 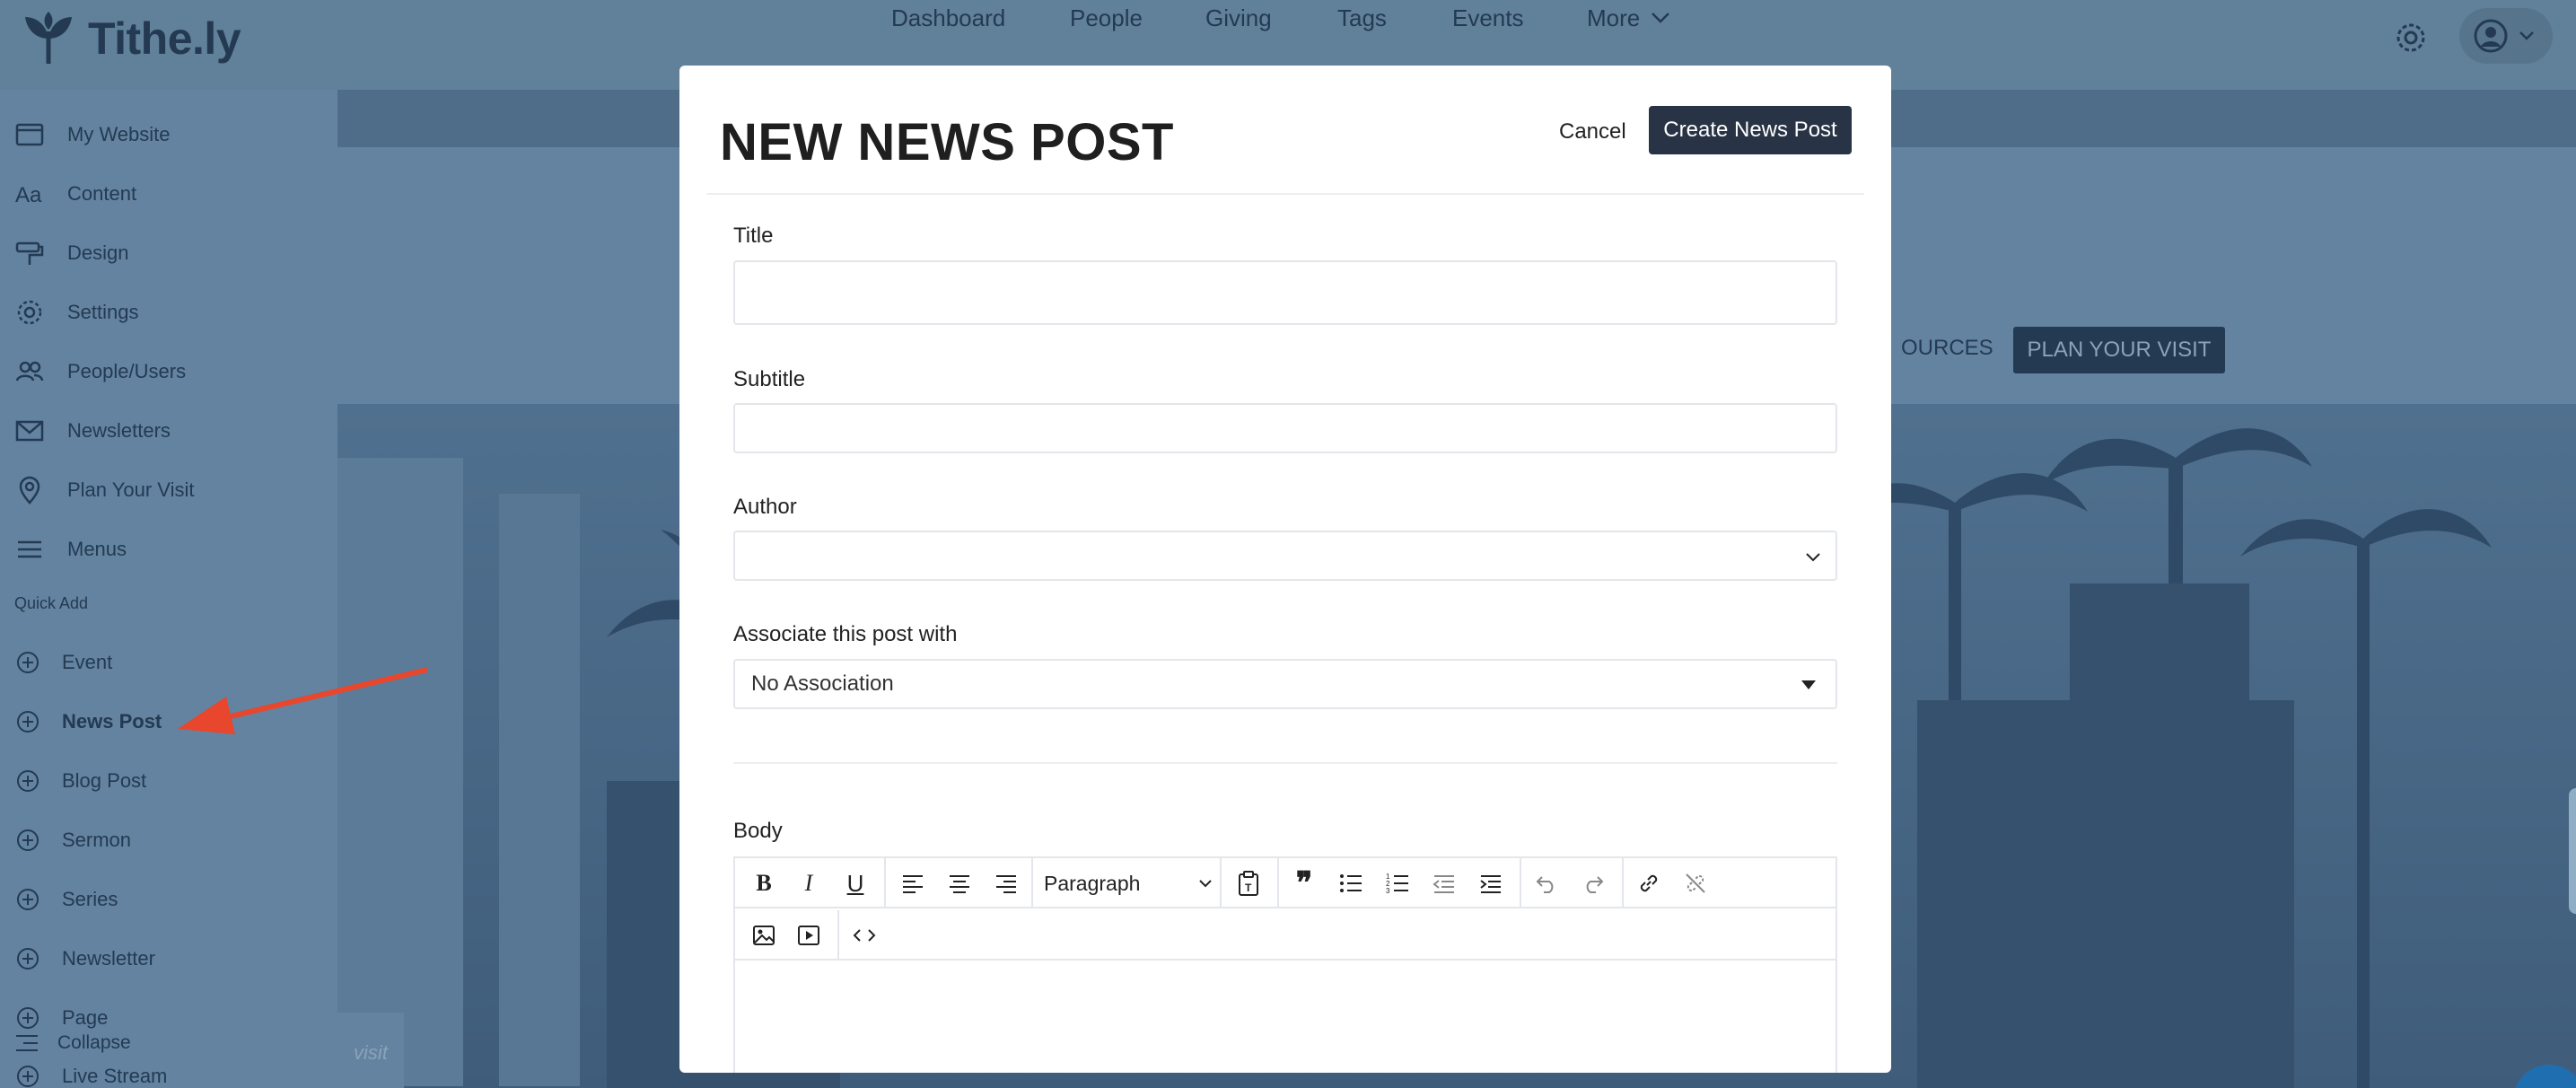 What do you see at coordinates (764, 936) in the screenshot?
I see `insert-image-icon` at bounding box center [764, 936].